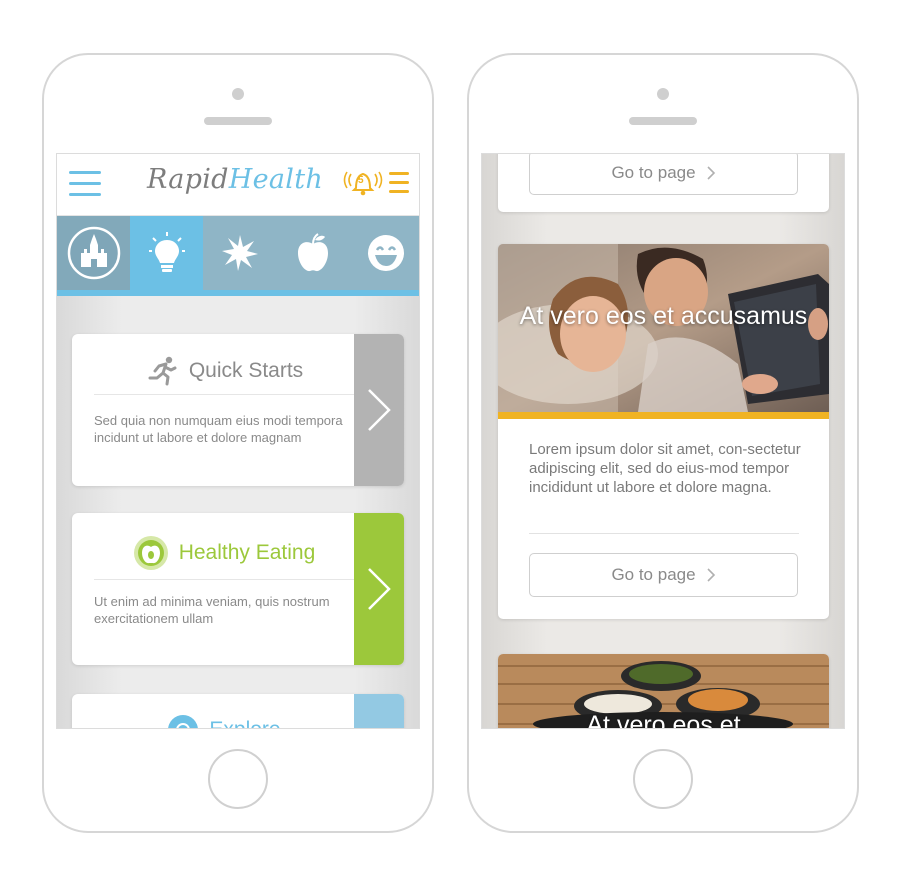 The width and height of the screenshot is (900, 882). What do you see at coordinates (244, 723) in the screenshot?
I see `card-title: Explore` at bounding box center [244, 723].